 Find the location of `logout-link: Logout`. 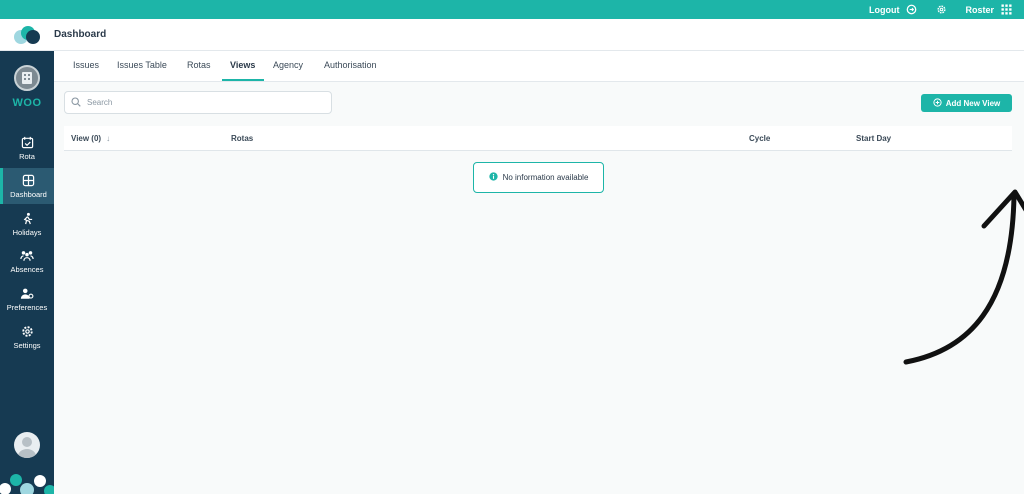

logout-link: Logout is located at coordinates (884, 10).